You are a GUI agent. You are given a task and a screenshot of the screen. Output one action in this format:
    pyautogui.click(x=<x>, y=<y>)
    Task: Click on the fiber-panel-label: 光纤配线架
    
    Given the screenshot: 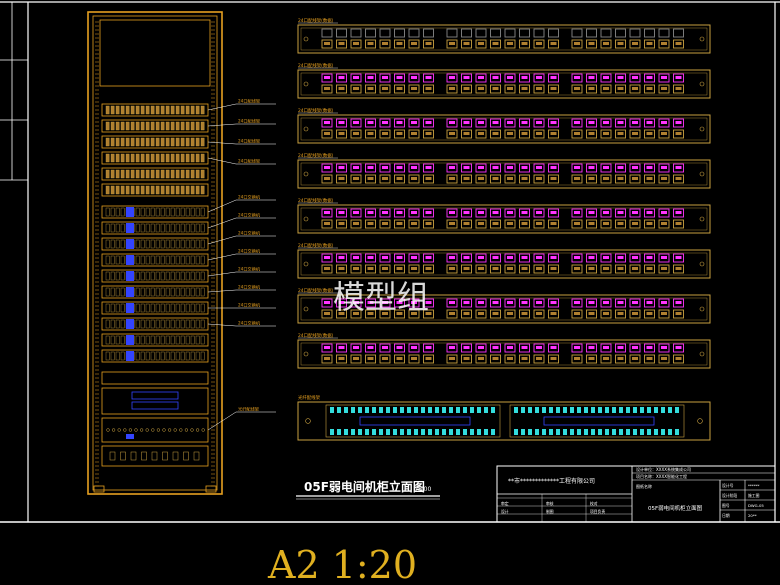 What is the action you would take?
    pyautogui.click(x=309, y=397)
    